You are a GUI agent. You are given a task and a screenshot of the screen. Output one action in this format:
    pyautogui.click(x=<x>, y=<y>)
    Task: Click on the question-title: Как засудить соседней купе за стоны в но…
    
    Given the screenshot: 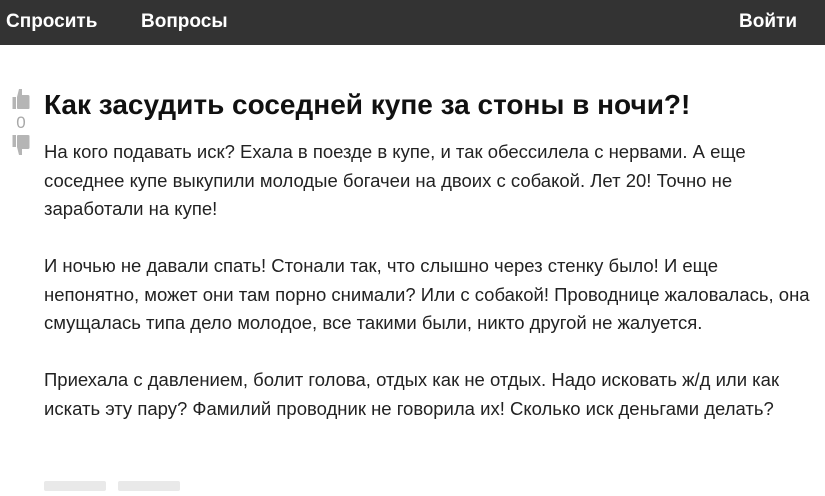 What is the action you would take?
    pyautogui.click(x=367, y=104)
    